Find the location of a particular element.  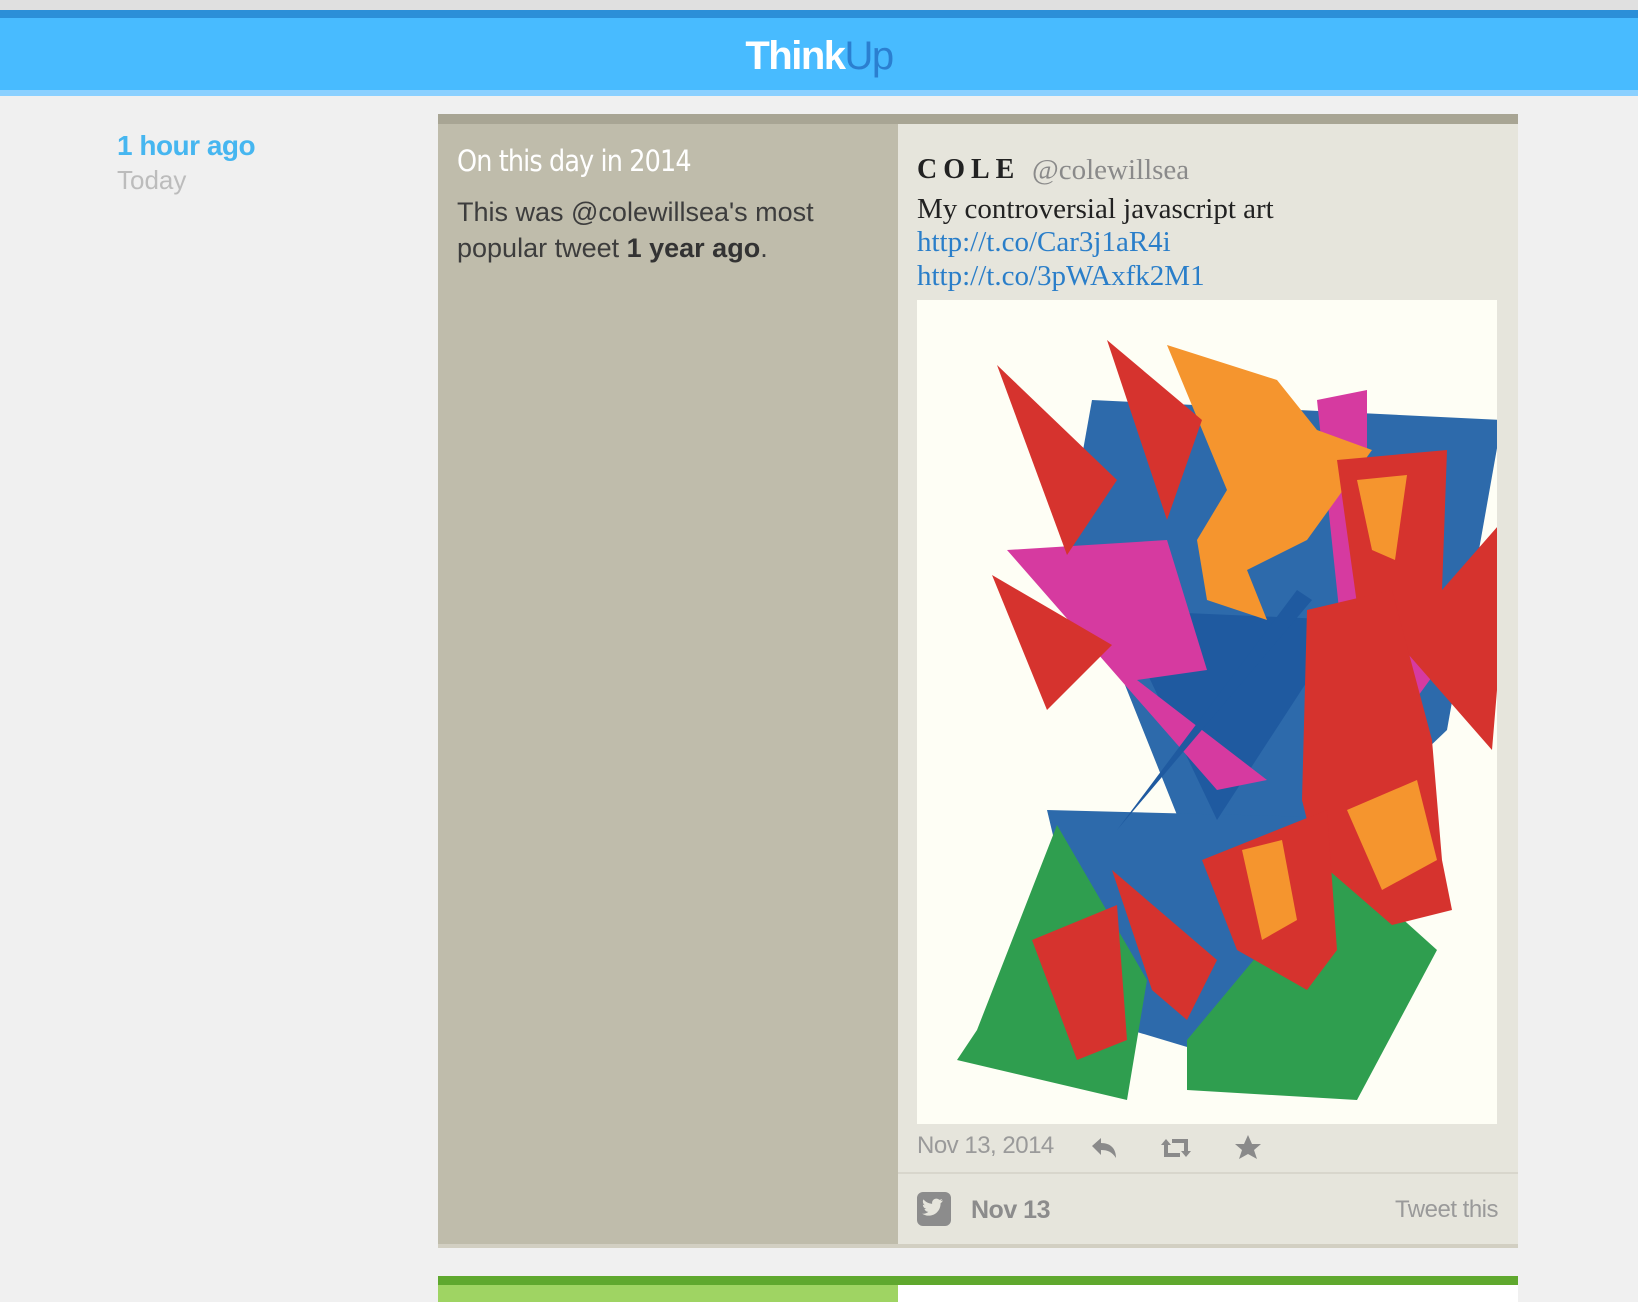

insight-desc-bold: 1 year ago is located at coordinates (693, 248).